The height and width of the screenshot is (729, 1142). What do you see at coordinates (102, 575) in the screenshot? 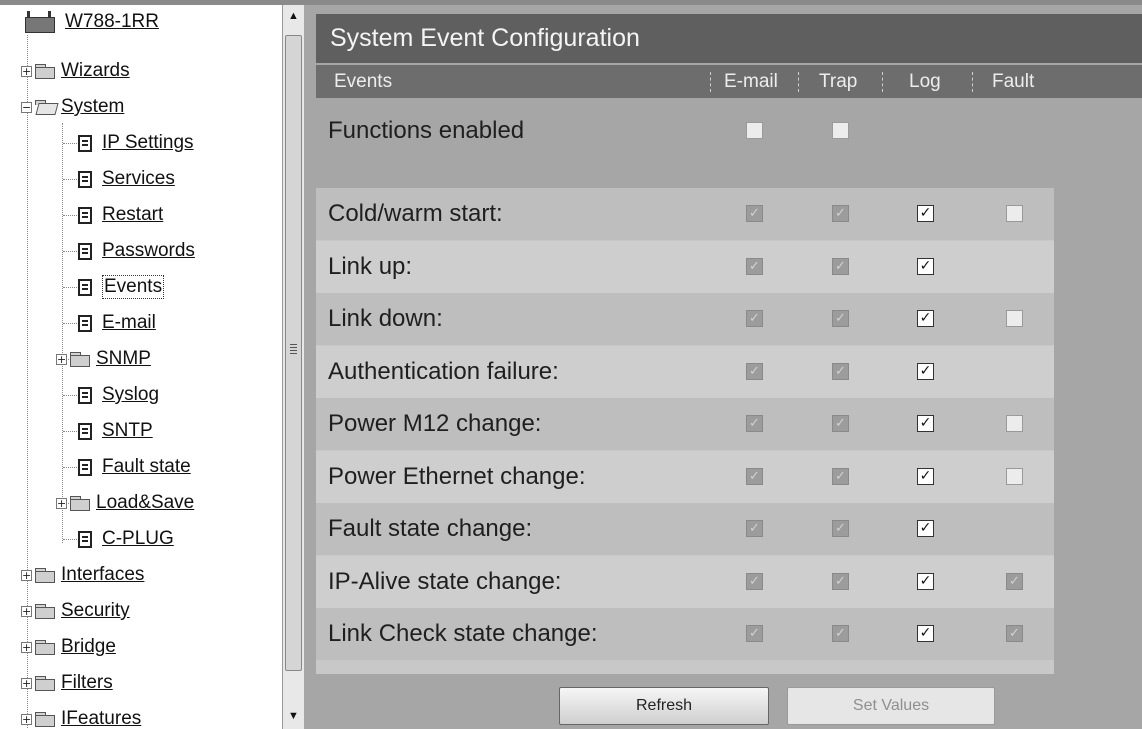
I see `tree-item-link: Interfaces` at bounding box center [102, 575].